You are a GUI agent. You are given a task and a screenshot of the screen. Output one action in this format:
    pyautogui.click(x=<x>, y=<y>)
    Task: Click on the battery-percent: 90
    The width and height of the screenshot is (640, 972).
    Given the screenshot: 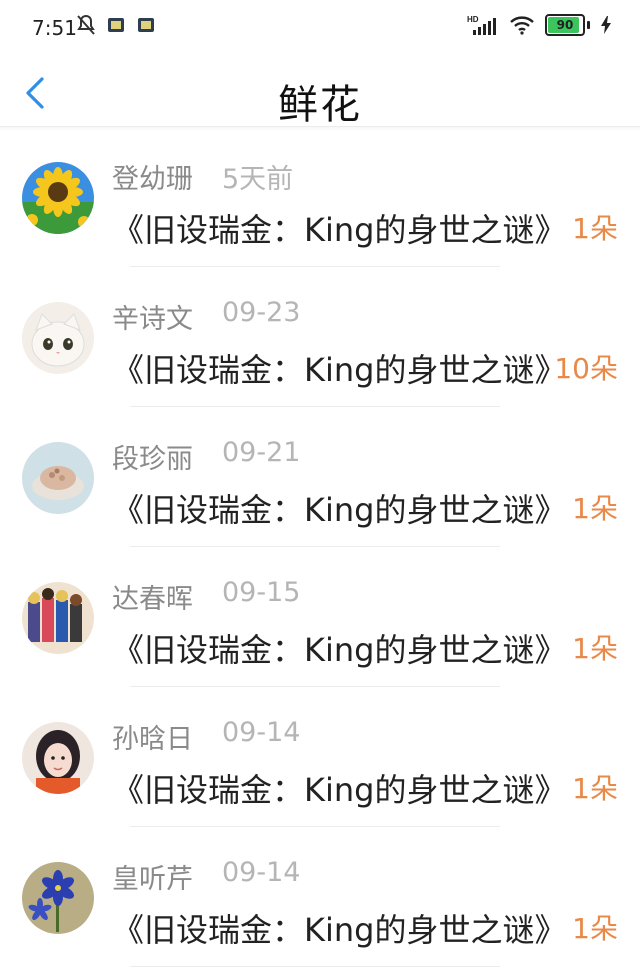 What is the action you would take?
    pyautogui.click(x=565, y=25)
    